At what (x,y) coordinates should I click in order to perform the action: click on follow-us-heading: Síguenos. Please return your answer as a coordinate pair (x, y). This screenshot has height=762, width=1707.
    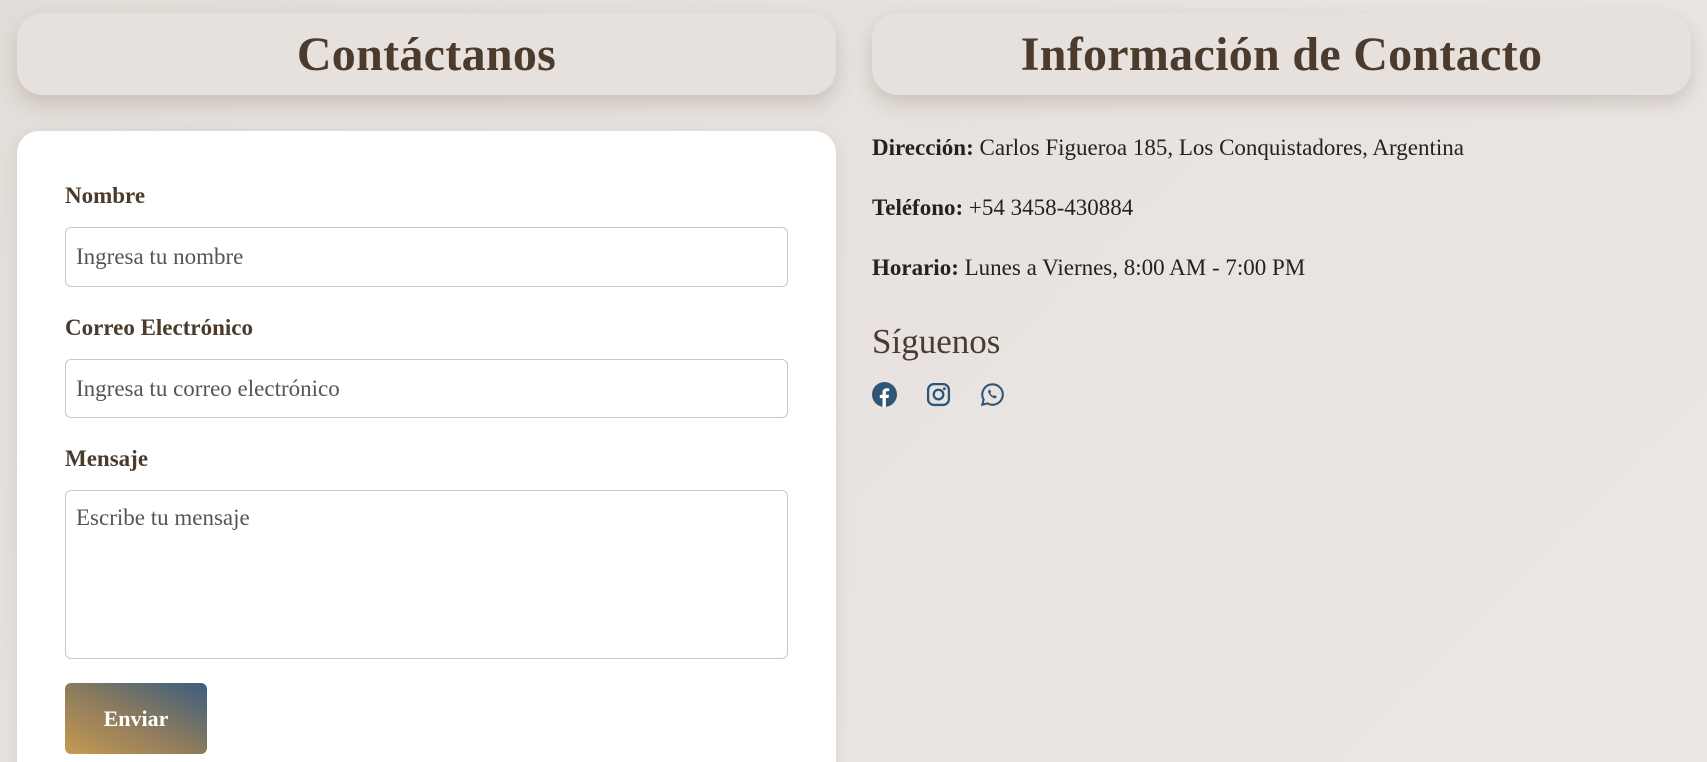
    Looking at the image, I should click on (936, 341).